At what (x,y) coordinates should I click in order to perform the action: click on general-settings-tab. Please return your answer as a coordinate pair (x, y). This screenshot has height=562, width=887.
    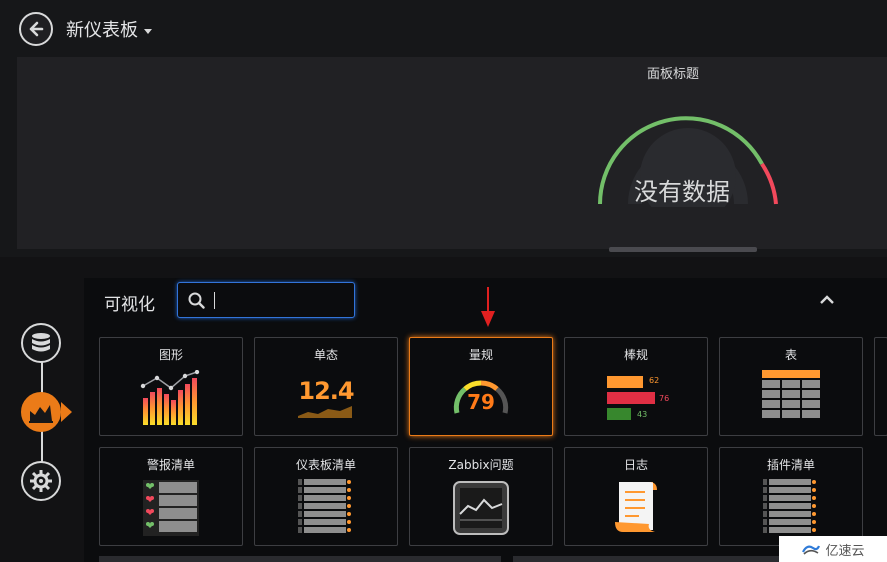
    Looking at the image, I should click on (41, 481).